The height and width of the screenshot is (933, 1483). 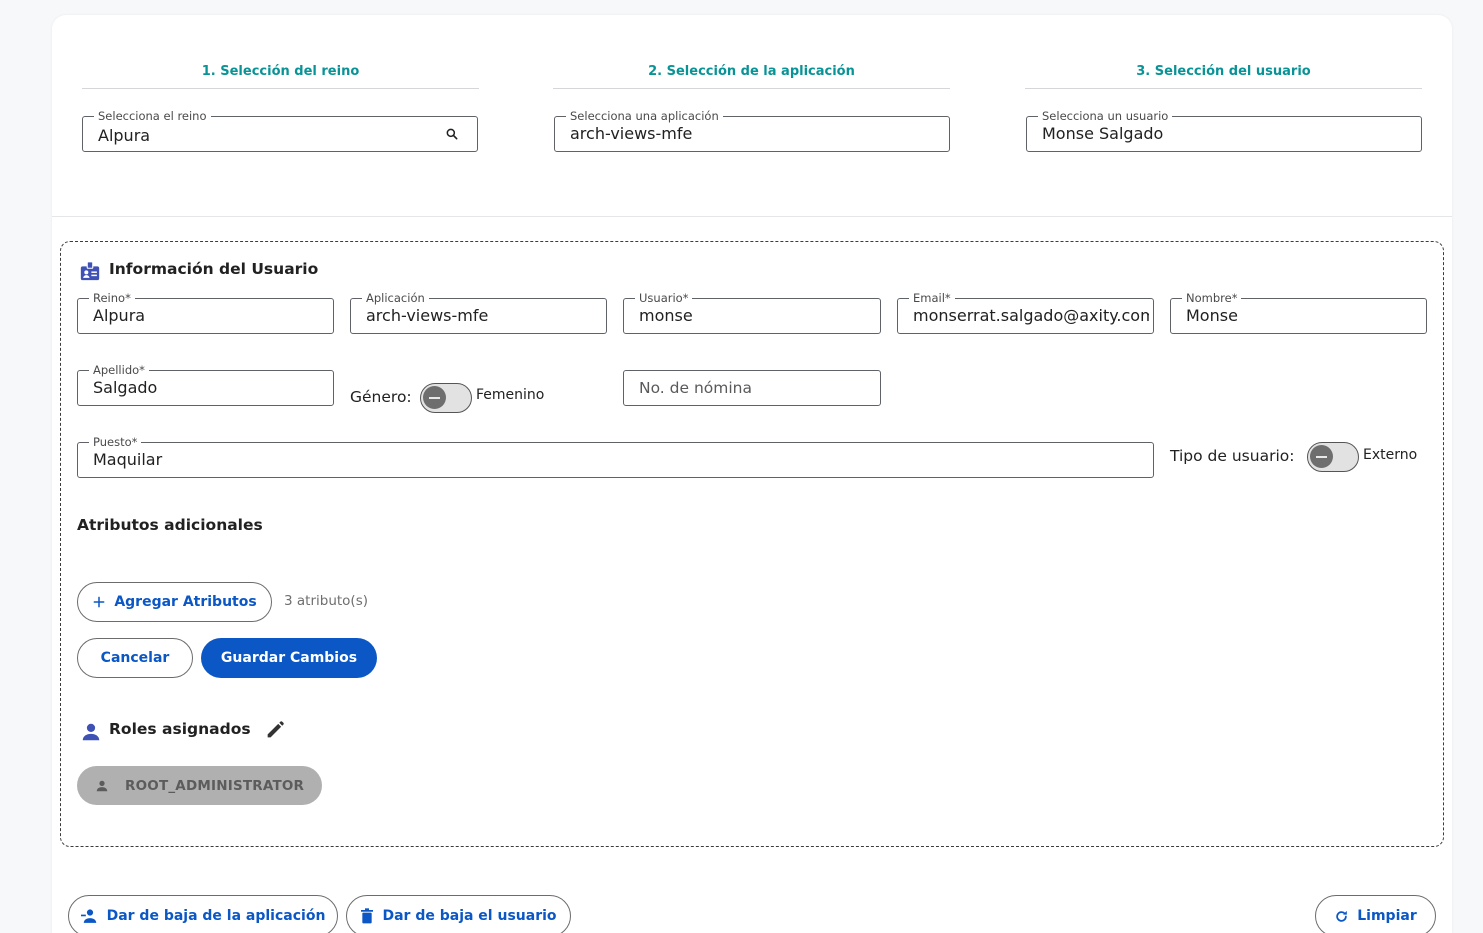 I want to click on attributes-heading: Atributos adicionales, so click(x=170, y=525).